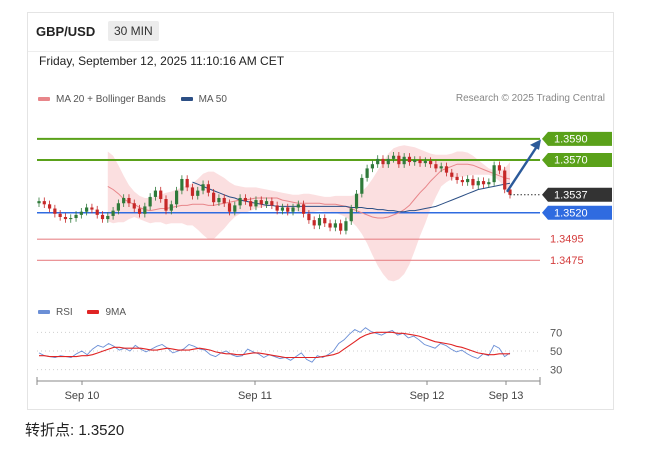  I want to click on x-tick-label: Sep 13, so click(506, 396).